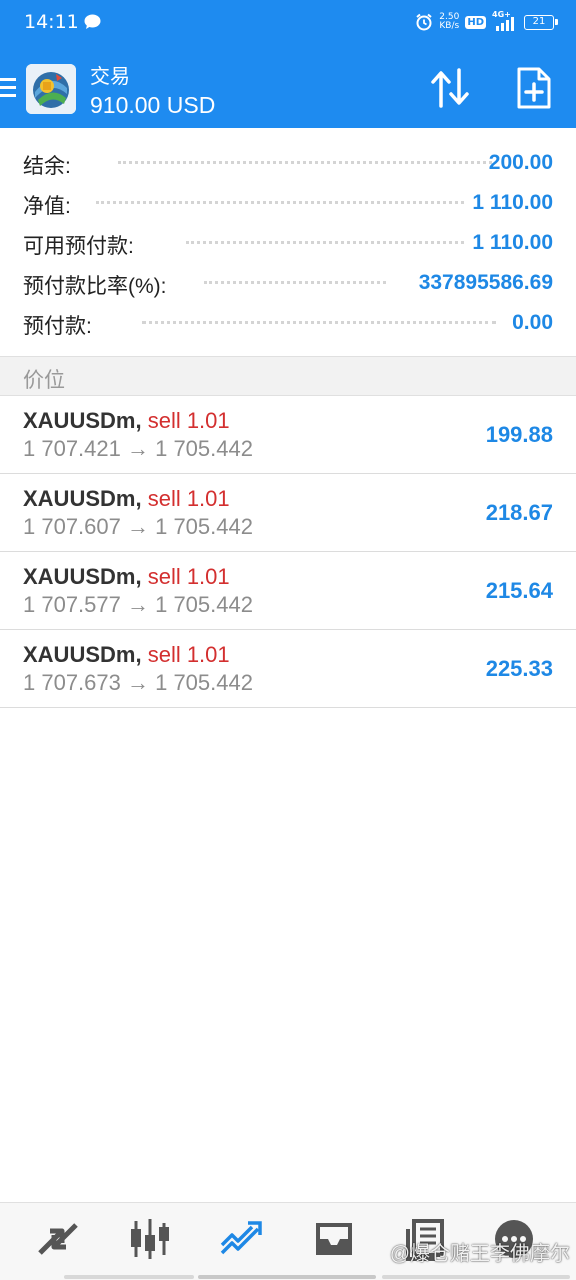  Describe the element at coordinates (8, 89) in the screenshot. I see `menu-icon` at that location.